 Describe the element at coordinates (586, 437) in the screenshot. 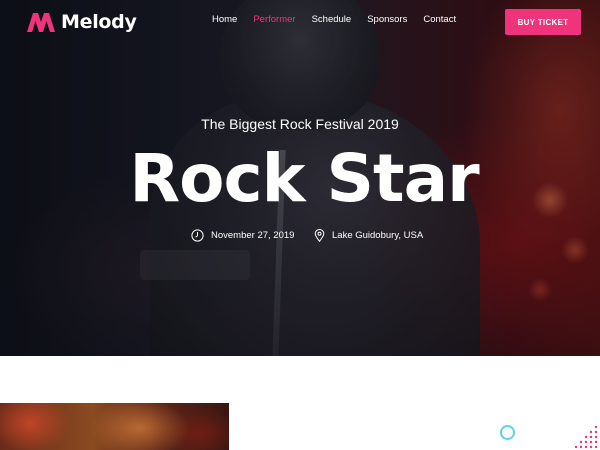

I see `decorative-dots` at that location.